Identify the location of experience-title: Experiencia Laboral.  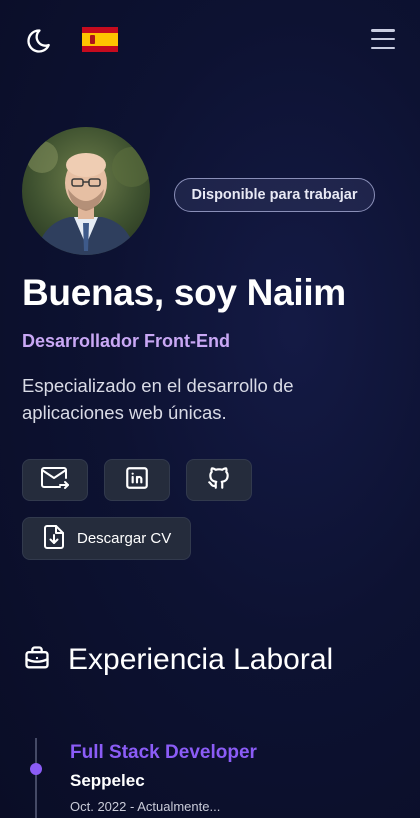
(201, 659).